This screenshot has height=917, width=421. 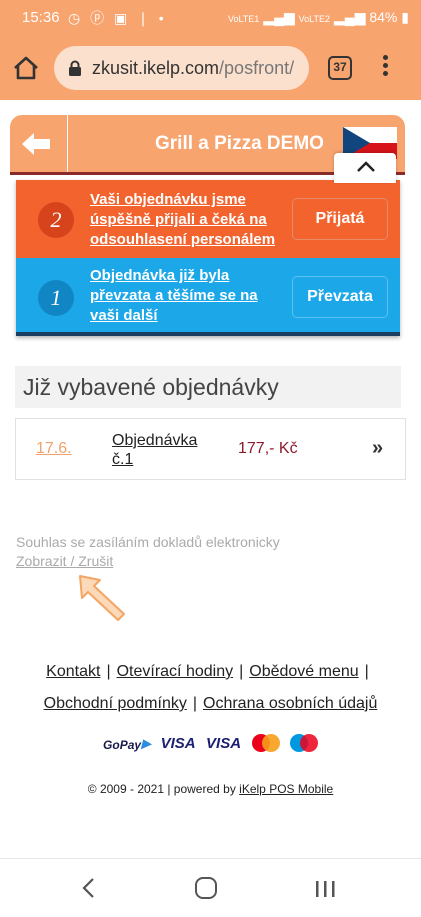 What do you see at coordinates (377, 448) in the screenshot?
I see `order-detail-button: »` at bounding box center [377, 448].